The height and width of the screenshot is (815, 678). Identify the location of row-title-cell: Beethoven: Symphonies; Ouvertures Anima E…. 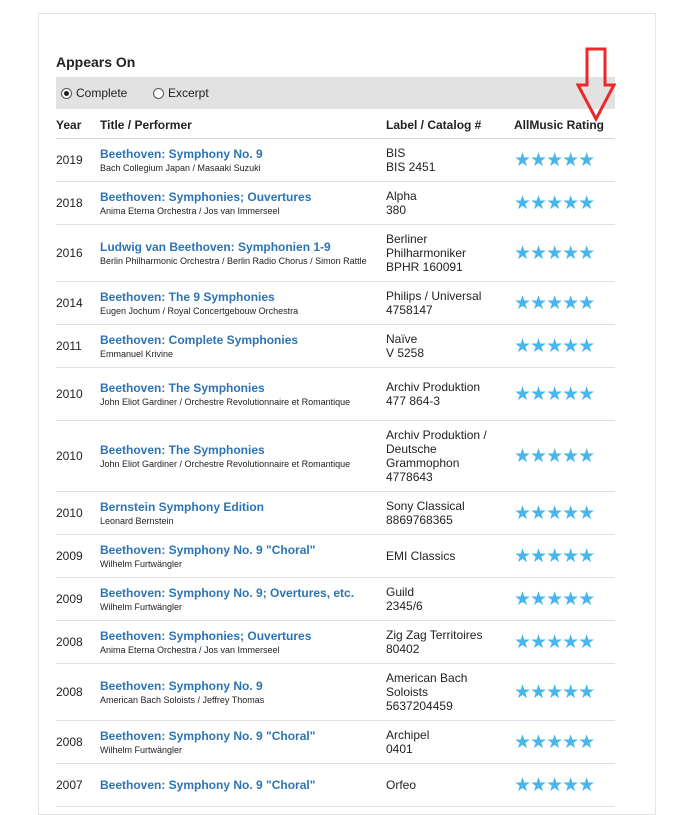
(243, 203).